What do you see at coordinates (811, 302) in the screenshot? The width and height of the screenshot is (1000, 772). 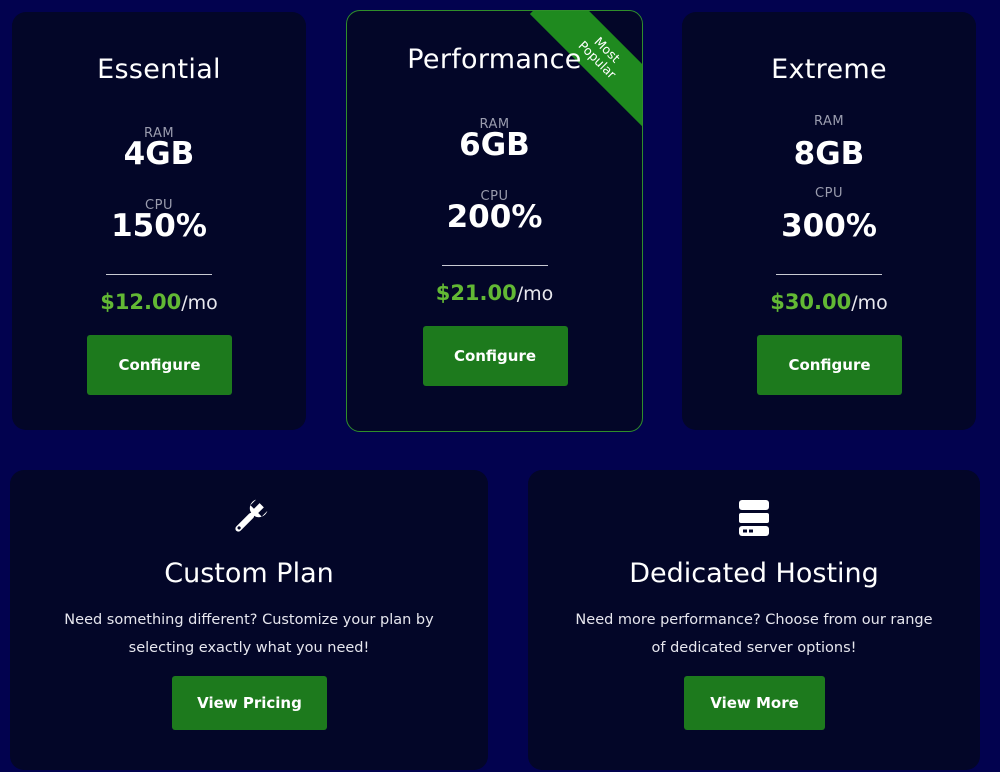 I see `price-amount: $30.00` at bounding box center [811, 302].